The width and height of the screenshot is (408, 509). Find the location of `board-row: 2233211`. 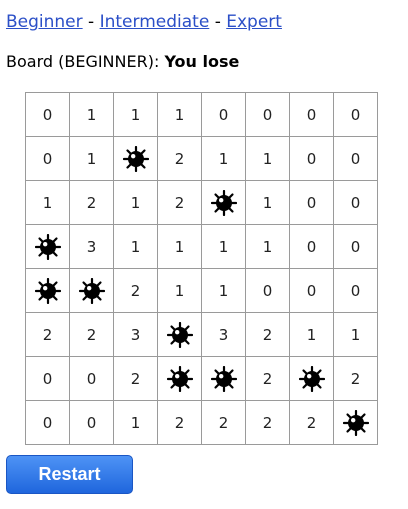

board-row: 2233211 is located at coordinates (201, 334).